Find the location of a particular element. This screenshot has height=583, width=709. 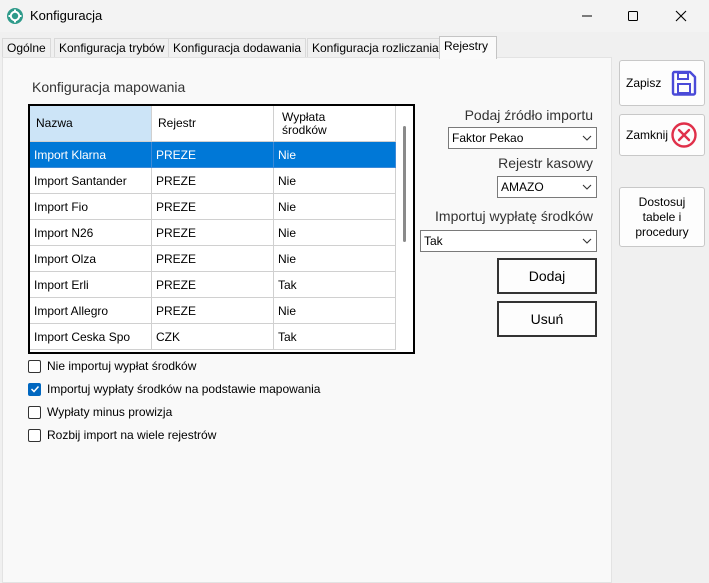

cell-nazwa: Import Erli is located at coordinates (91, 285).